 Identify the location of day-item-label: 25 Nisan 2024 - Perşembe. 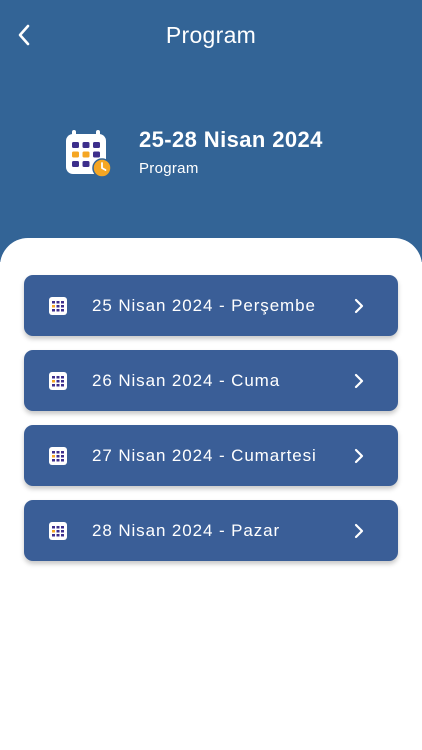
(204, 305).